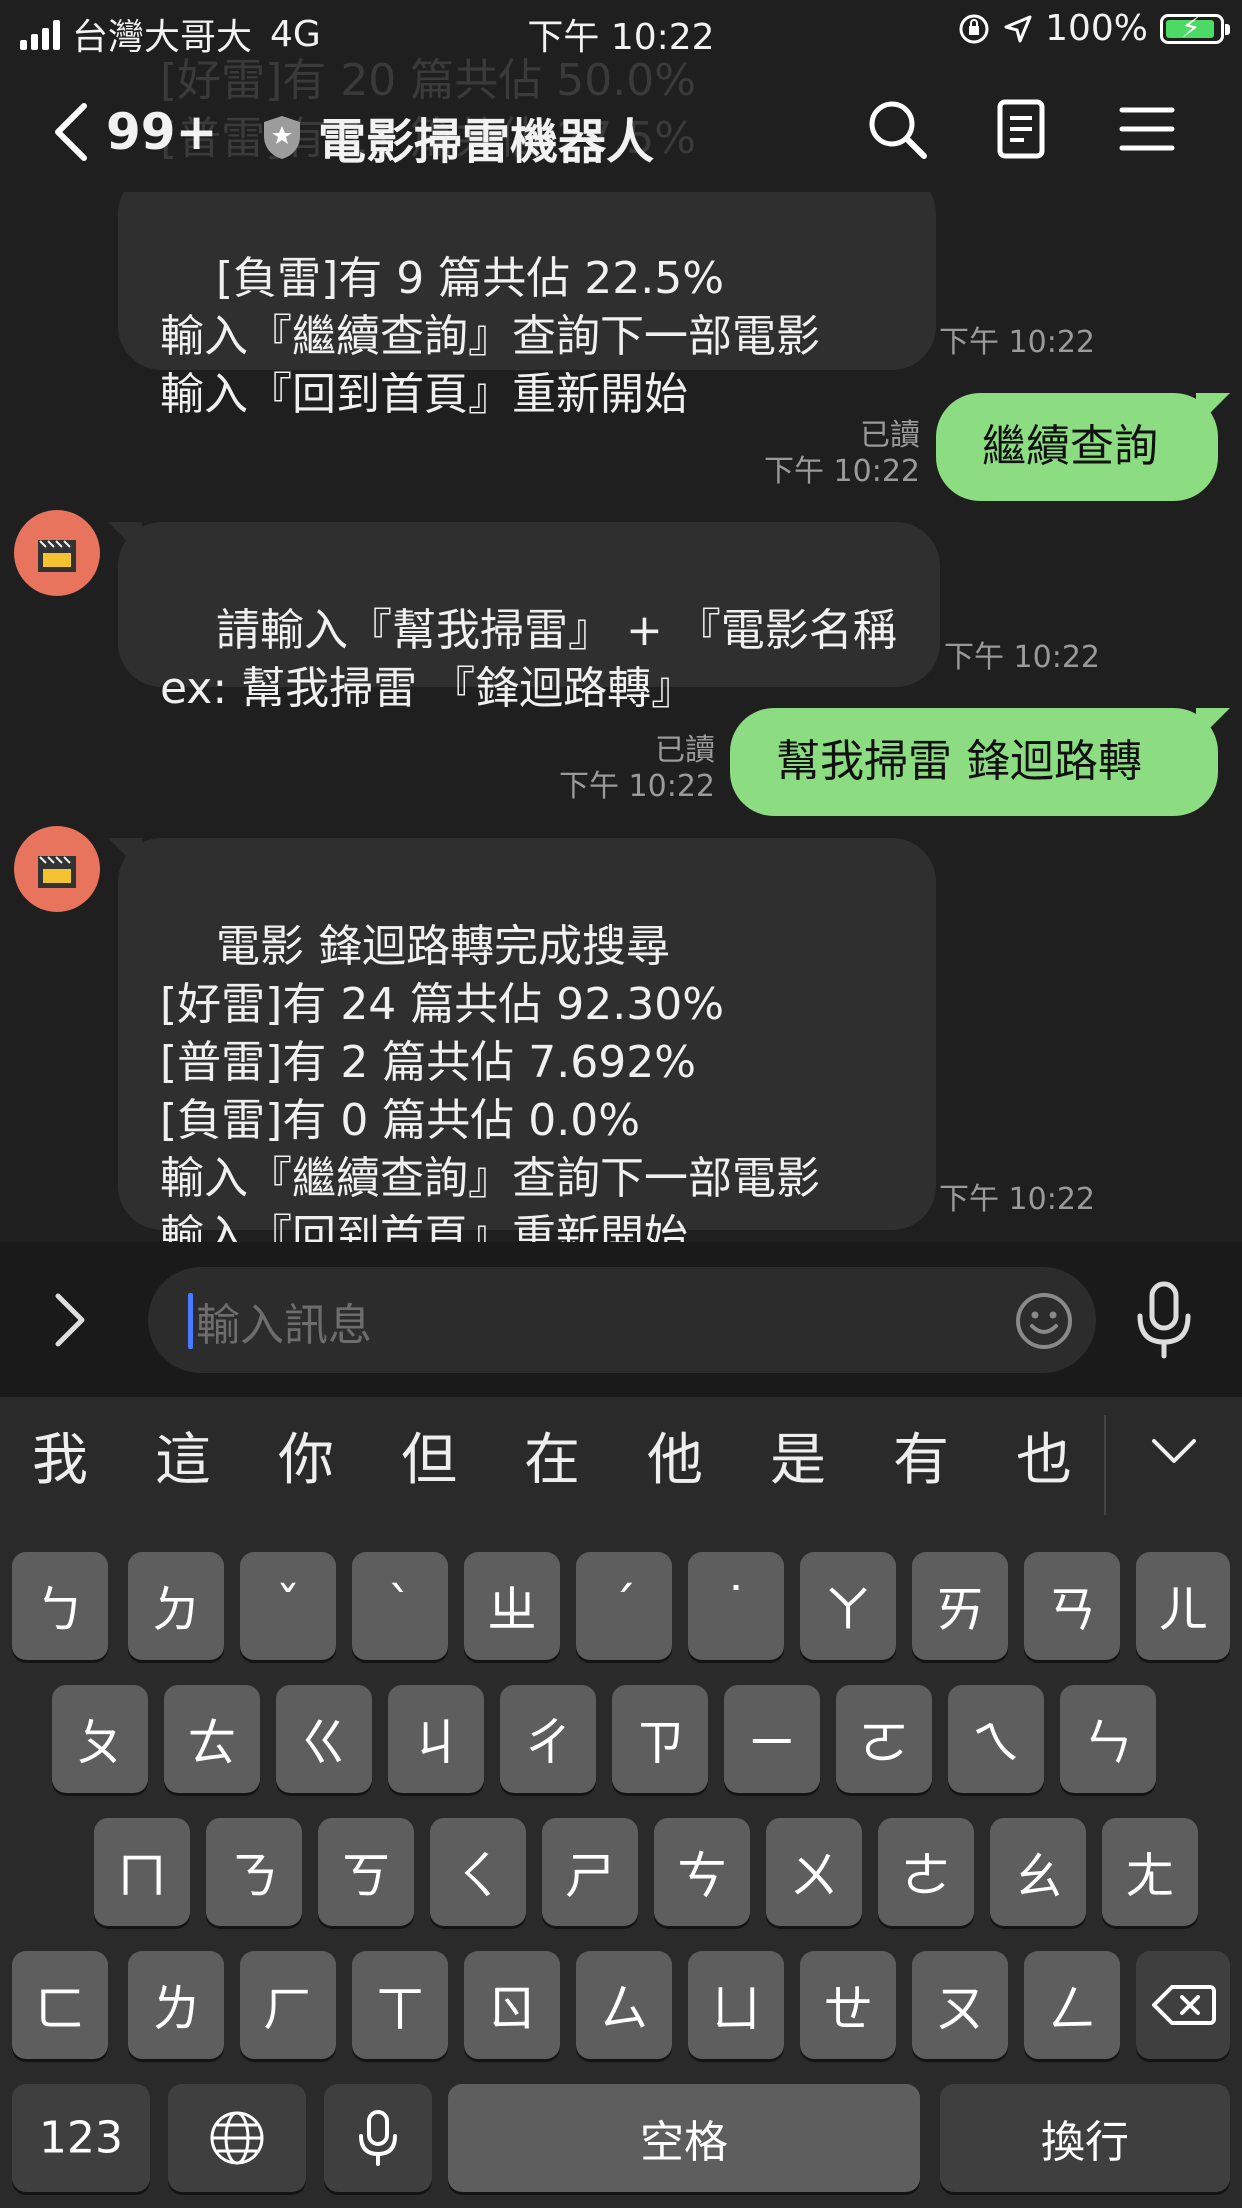 Image resolution: width=1242 pixels, height=2208 pixels. What do you see at coordinates (142, 1872) in the screenshot?
I see `key: ㄇ` at bounding box center [142, 1872].